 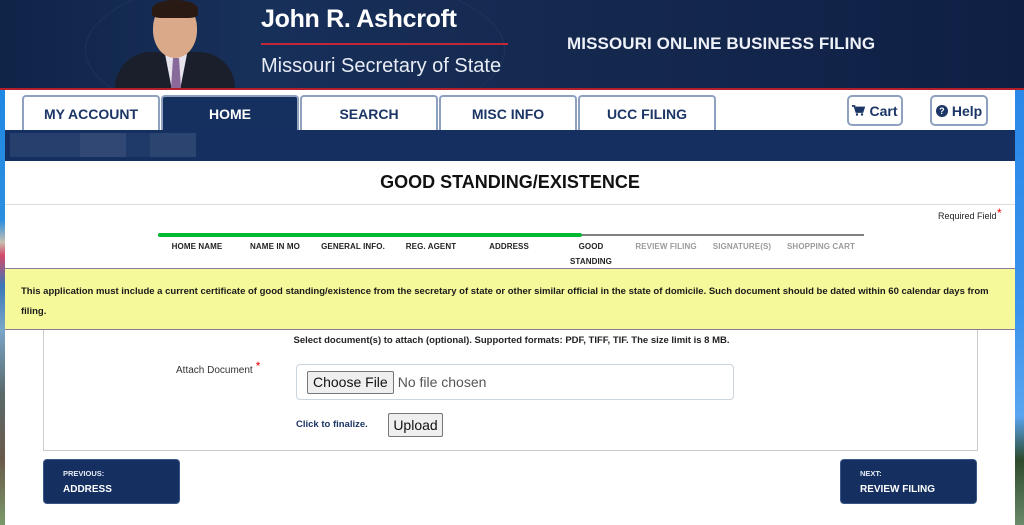 What do you see at coordinates (509, 246) in the screenshot?
I see `step-address: ADDRESS` at bounding box center [509, 246].